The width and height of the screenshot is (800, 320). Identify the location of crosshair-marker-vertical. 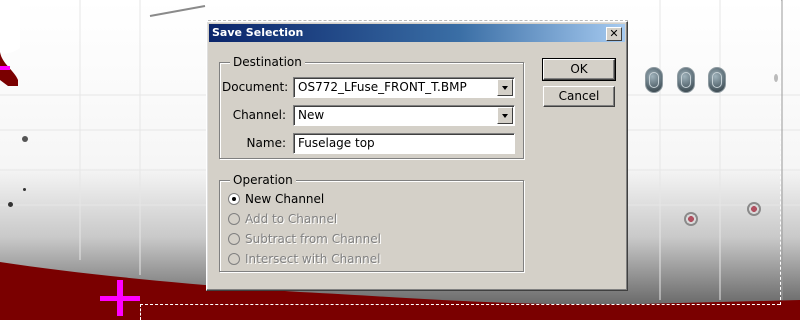
(120, 298).